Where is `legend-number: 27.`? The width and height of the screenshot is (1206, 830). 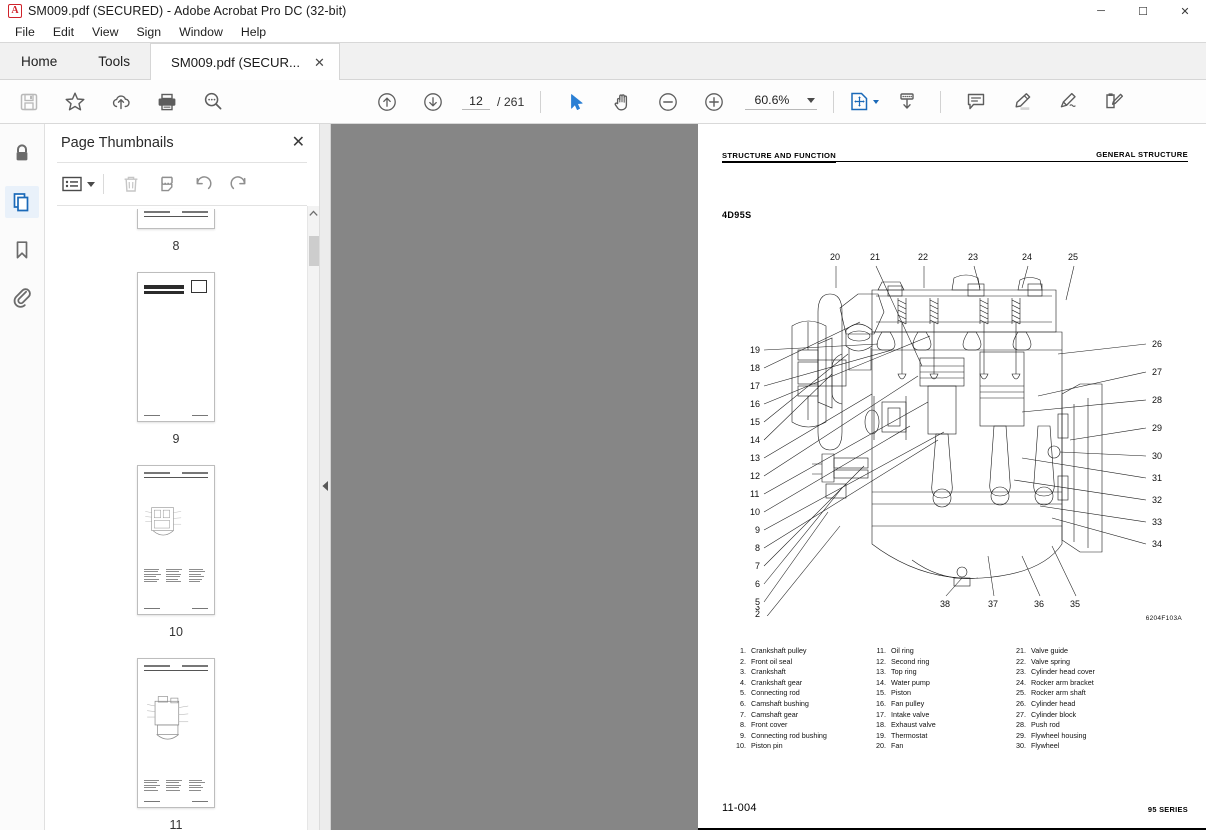
legend-number: 27. is located at coordinates (1021, 714).